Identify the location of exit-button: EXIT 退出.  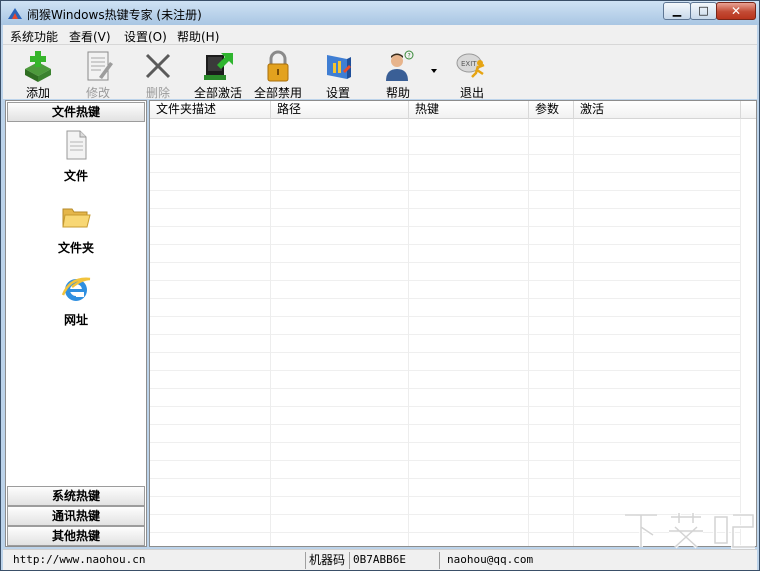
(472, 73).